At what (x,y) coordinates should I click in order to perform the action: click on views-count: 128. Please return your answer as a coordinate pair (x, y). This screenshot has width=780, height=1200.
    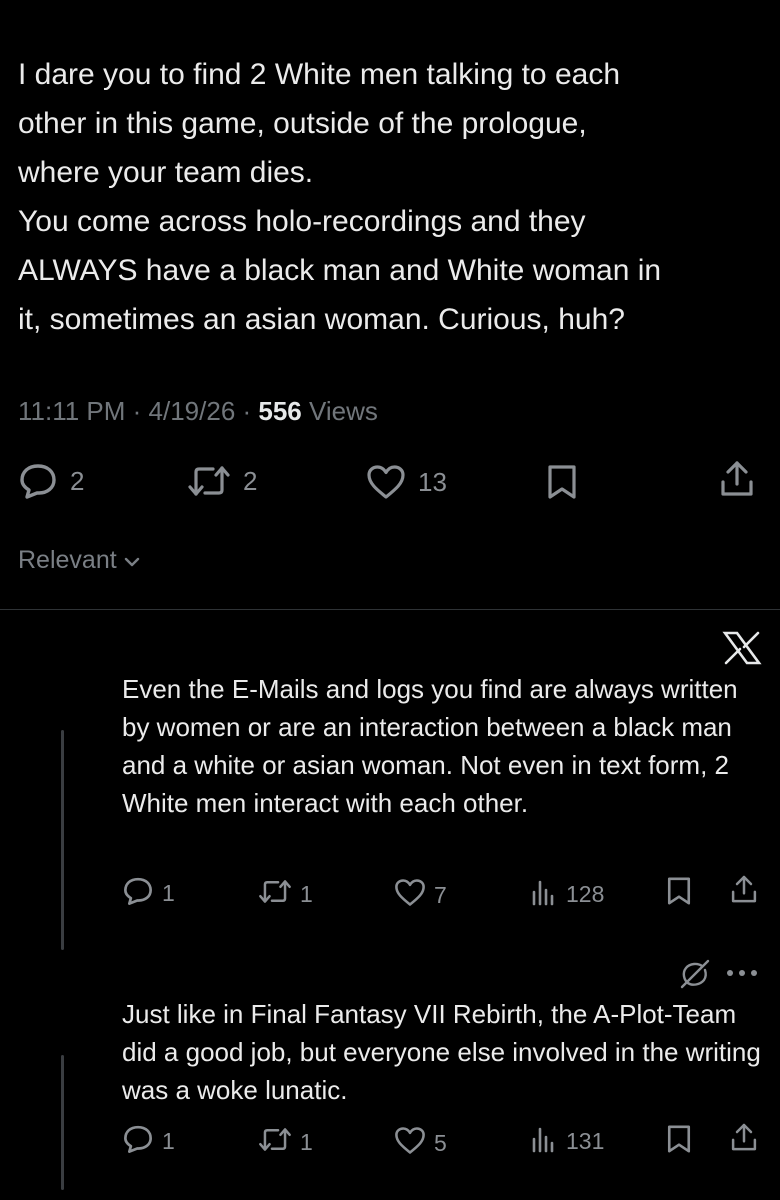
    Looking at the image, I should click on (585, 894).